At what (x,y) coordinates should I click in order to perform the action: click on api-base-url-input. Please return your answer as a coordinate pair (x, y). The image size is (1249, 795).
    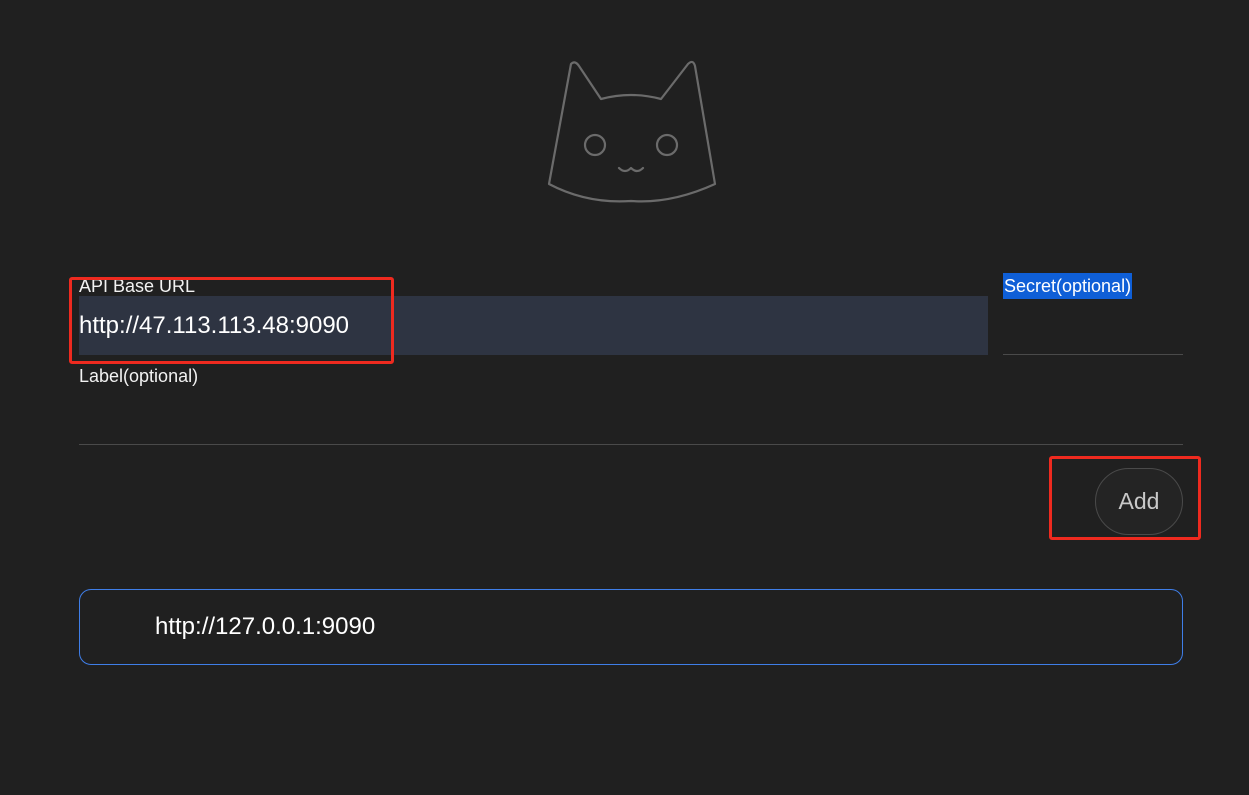
    Looking at the image, I should click on (533, 325).